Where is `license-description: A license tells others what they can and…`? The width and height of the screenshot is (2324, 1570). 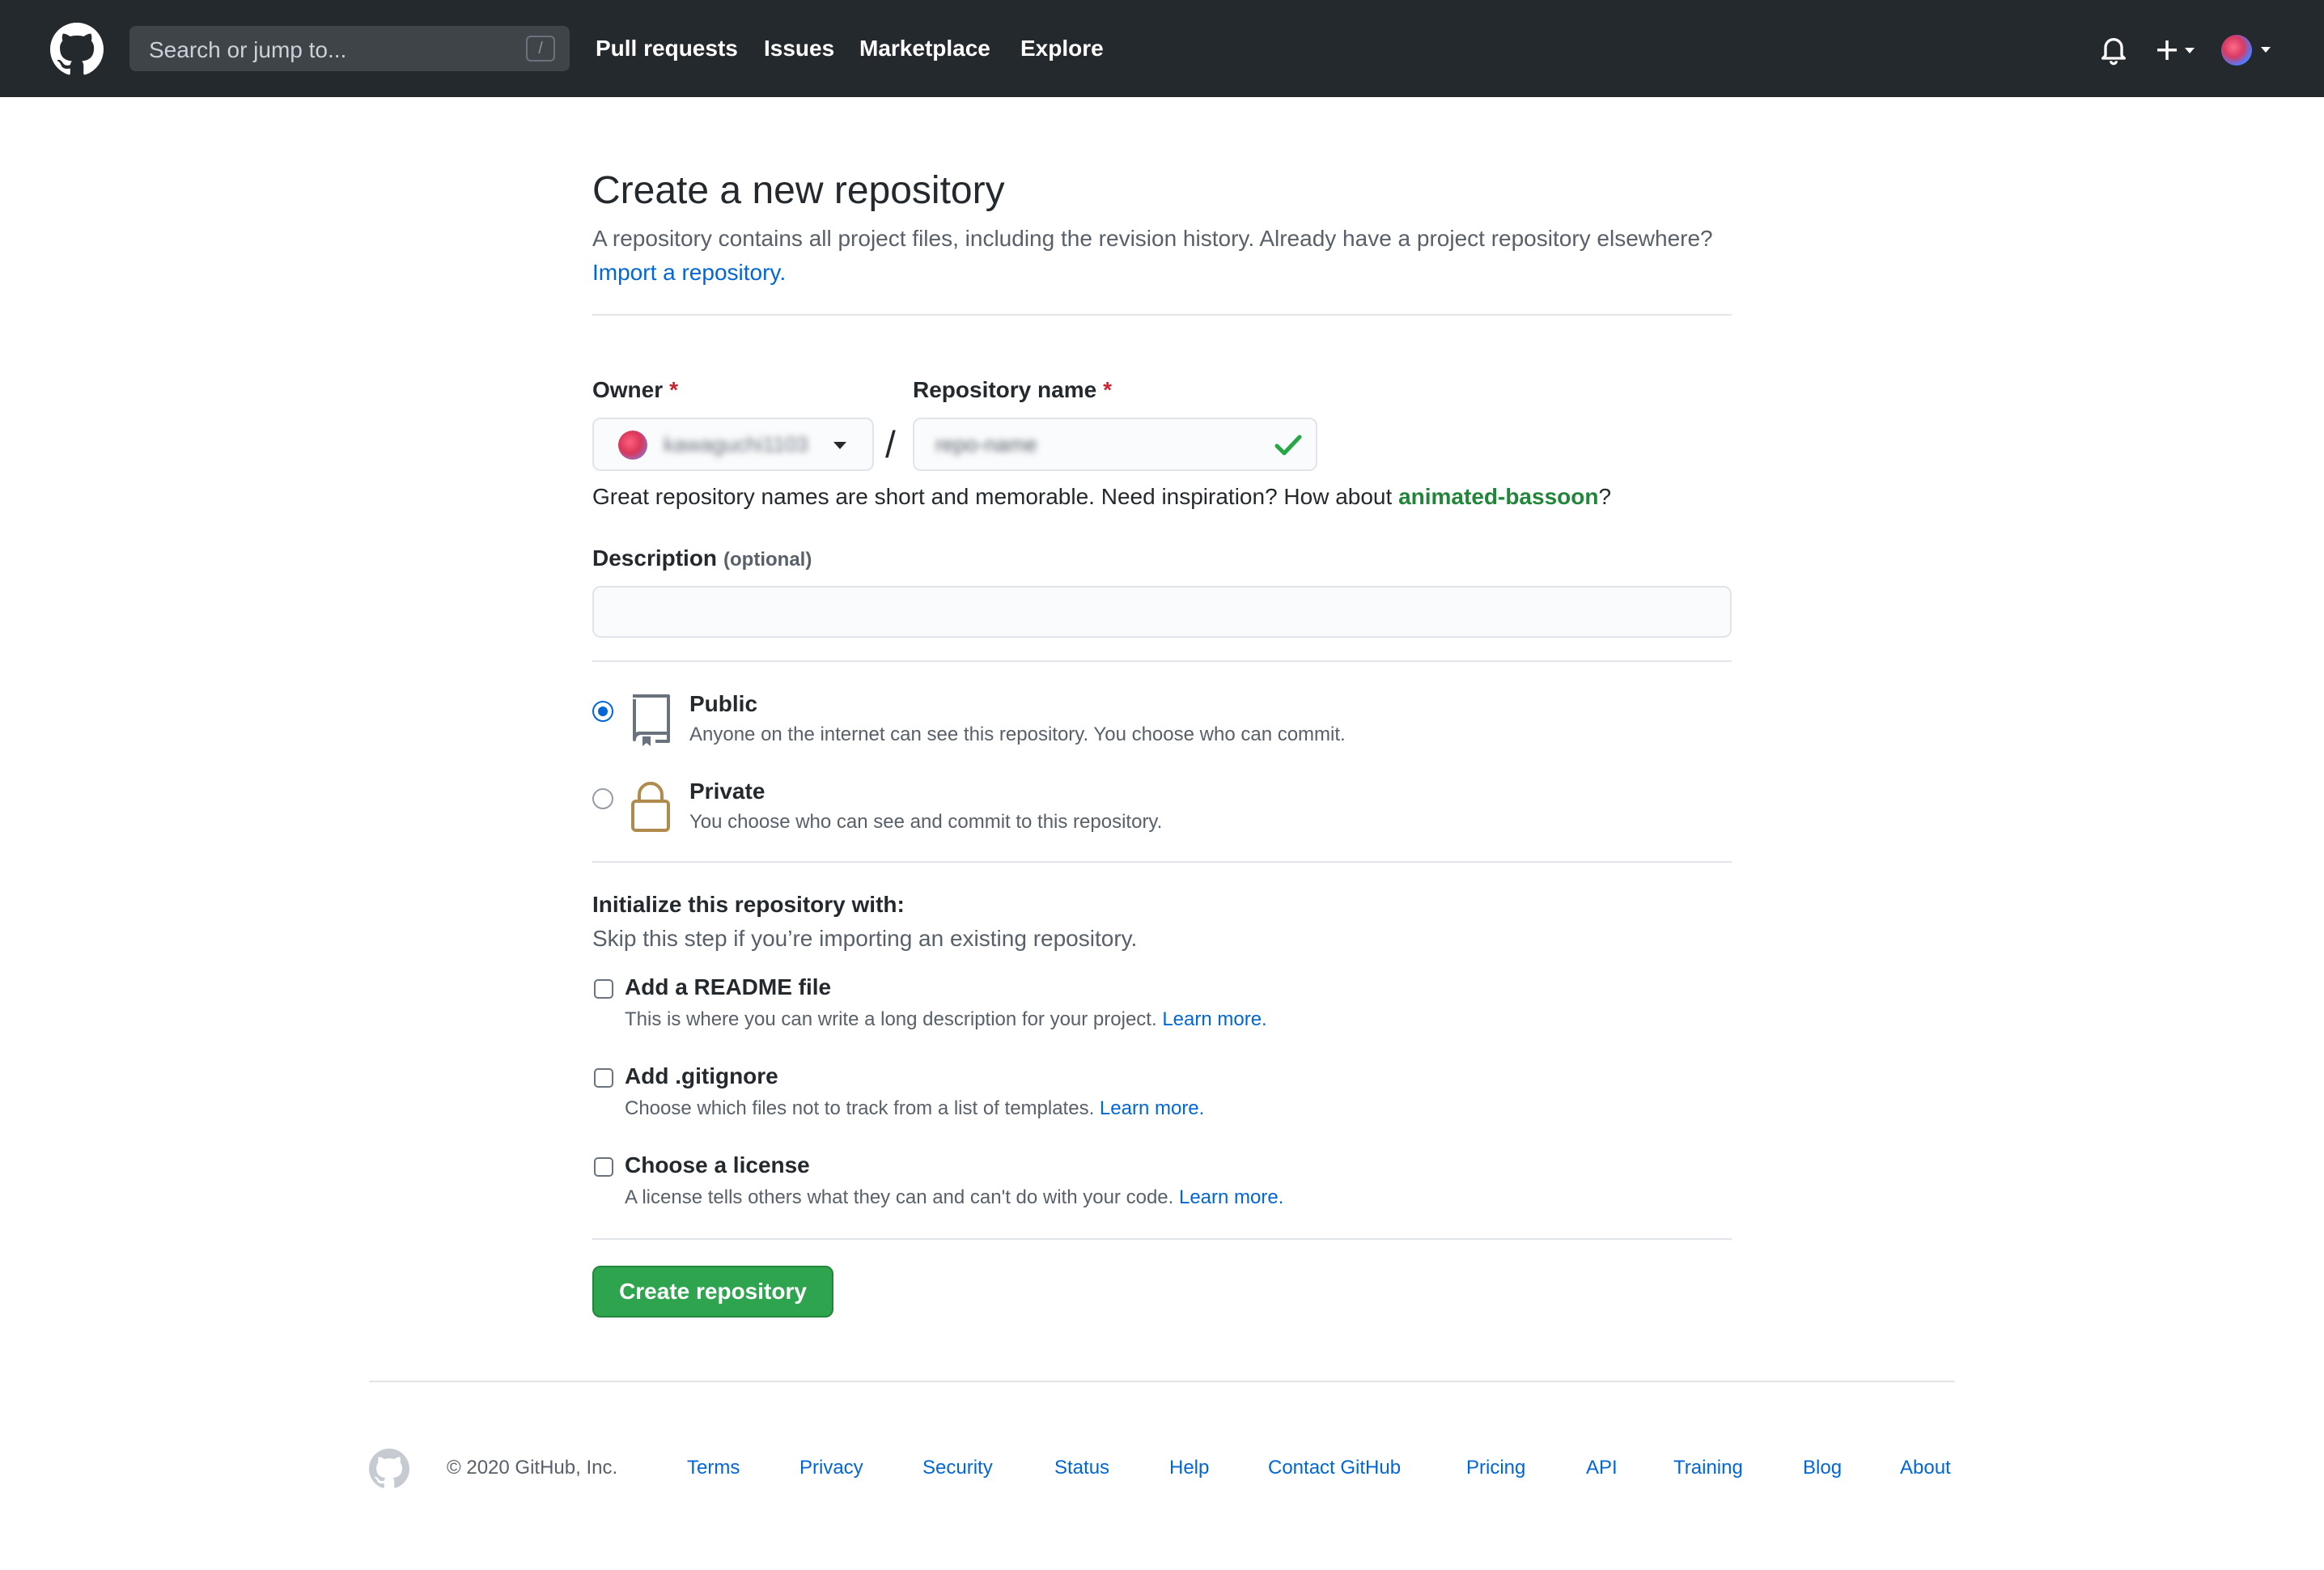 license-description: A license tells others what they can and… is located at coordinates (955, 1197).